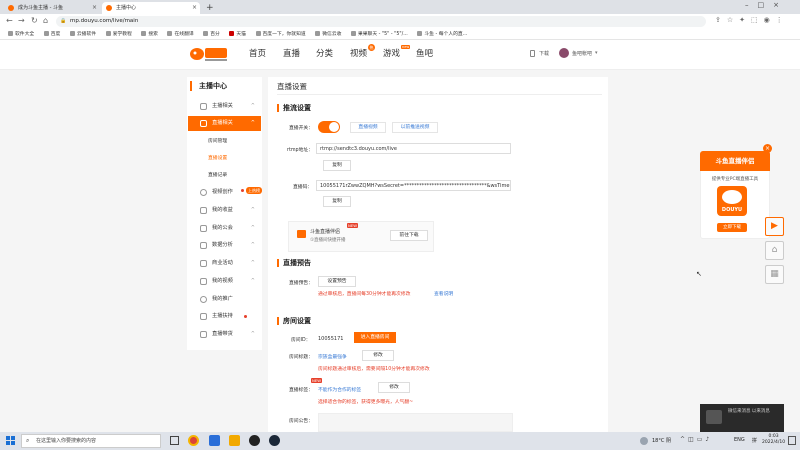  I want to click on hot-badge: 上热榜, so click(254, 190).